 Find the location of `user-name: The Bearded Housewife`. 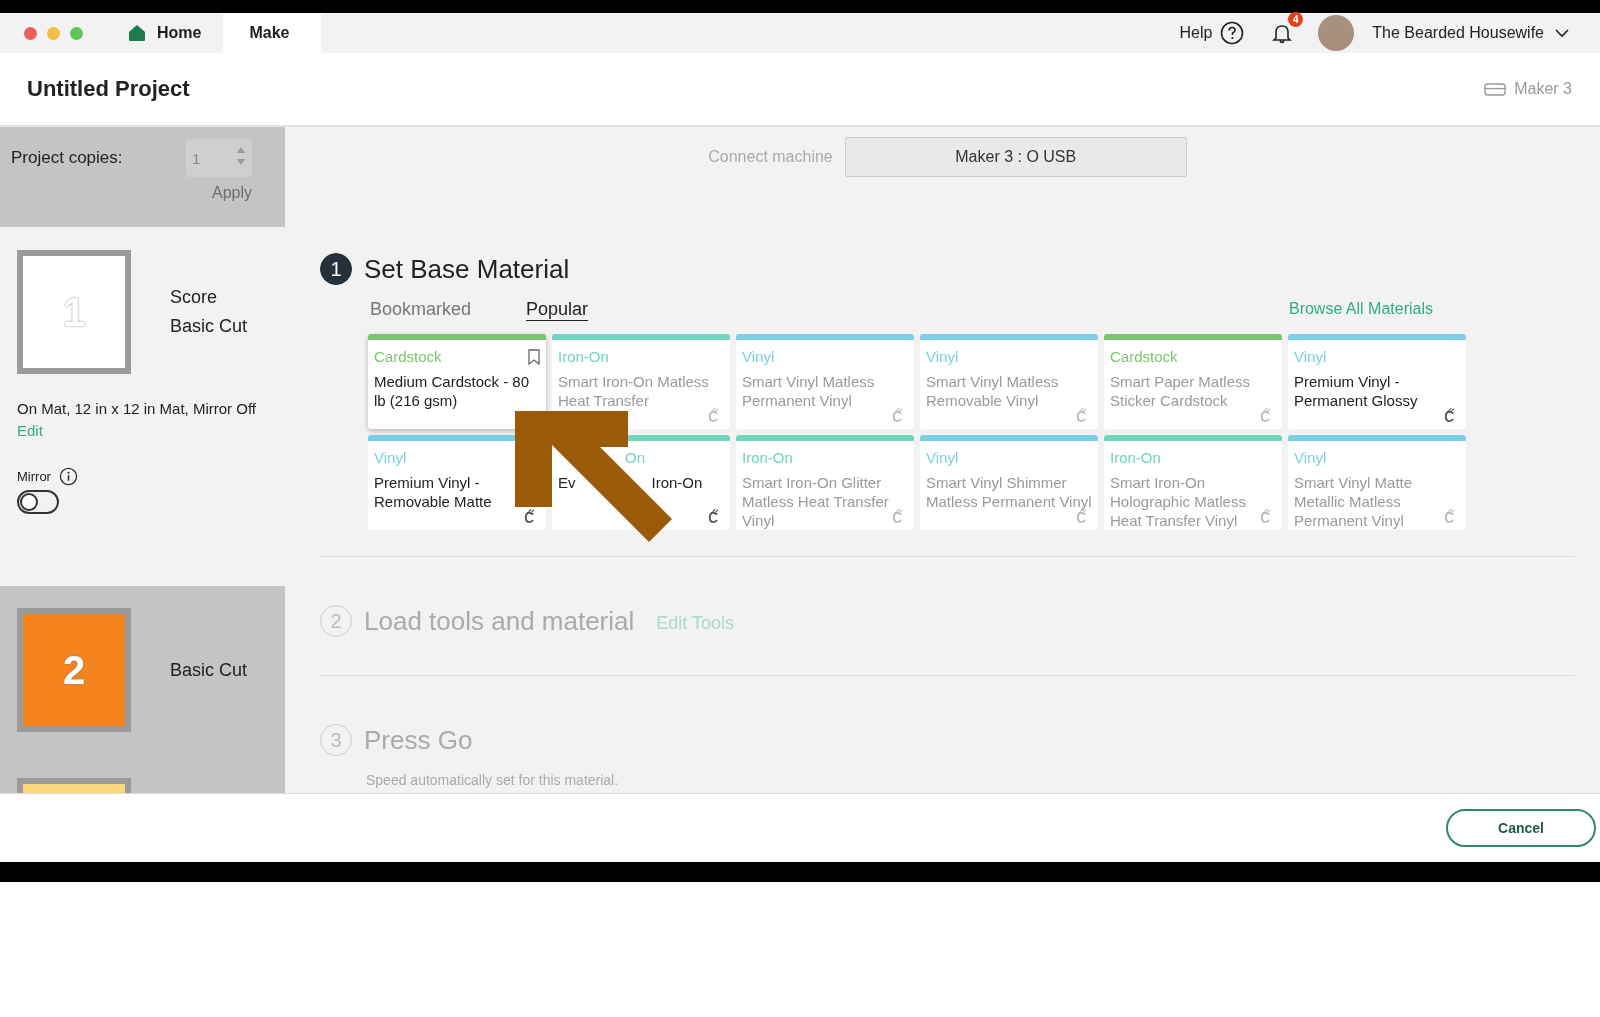

user-name: The Bearded Housewife is located at coordinates (1458, 33).